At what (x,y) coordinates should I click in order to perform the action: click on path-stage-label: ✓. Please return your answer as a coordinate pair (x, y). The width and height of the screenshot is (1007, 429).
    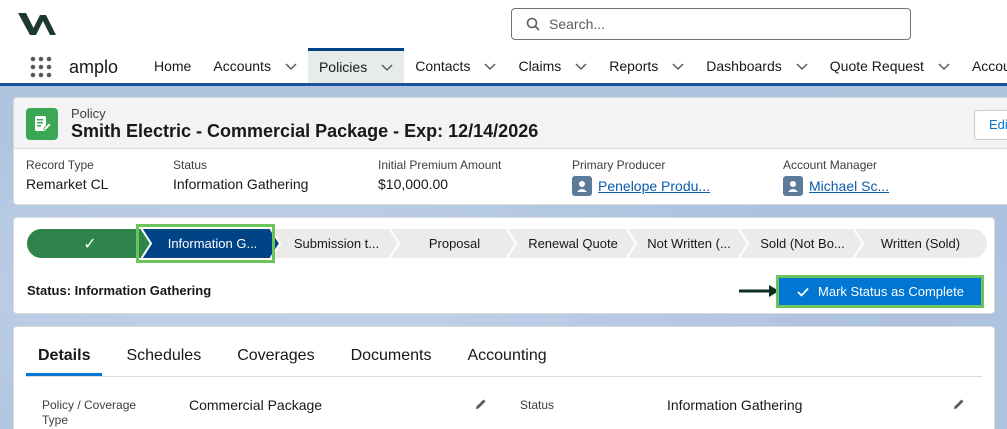
    Looking at the image, I should click on (90, 244).